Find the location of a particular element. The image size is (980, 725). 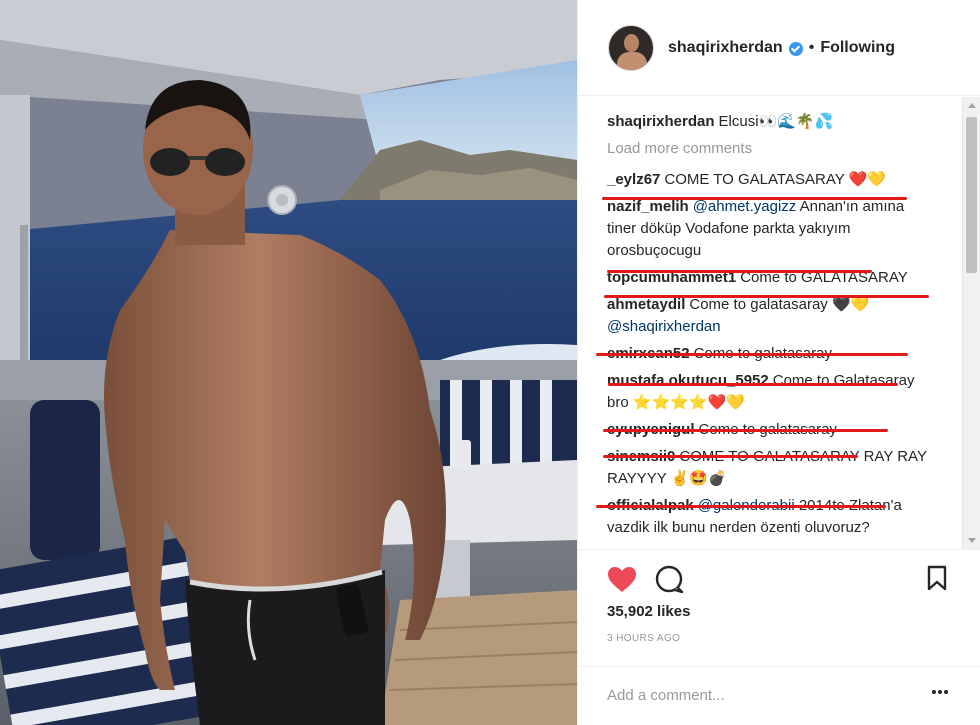

comment-mention: @shaqirixherdan is located at coordinates (664, 326).